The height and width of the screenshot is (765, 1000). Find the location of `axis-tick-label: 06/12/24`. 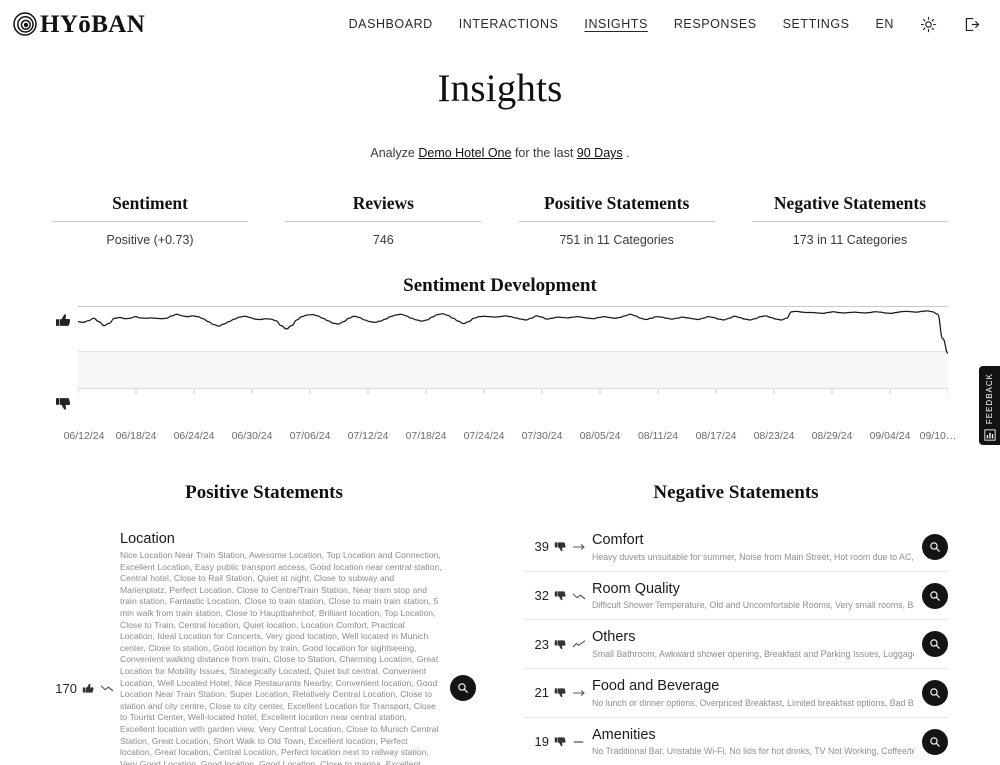

axis-tick-label: 06/12/24 is located at coordinates (84, 436).